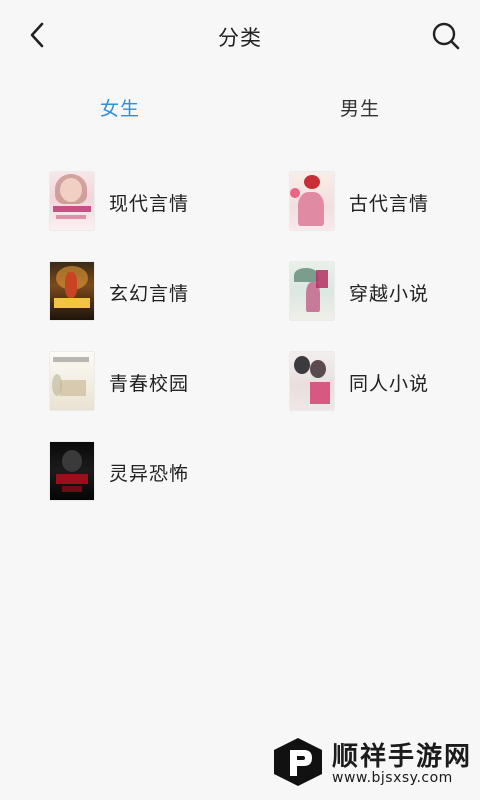  I want to click on tab-female: 女生, so click(120, 107).